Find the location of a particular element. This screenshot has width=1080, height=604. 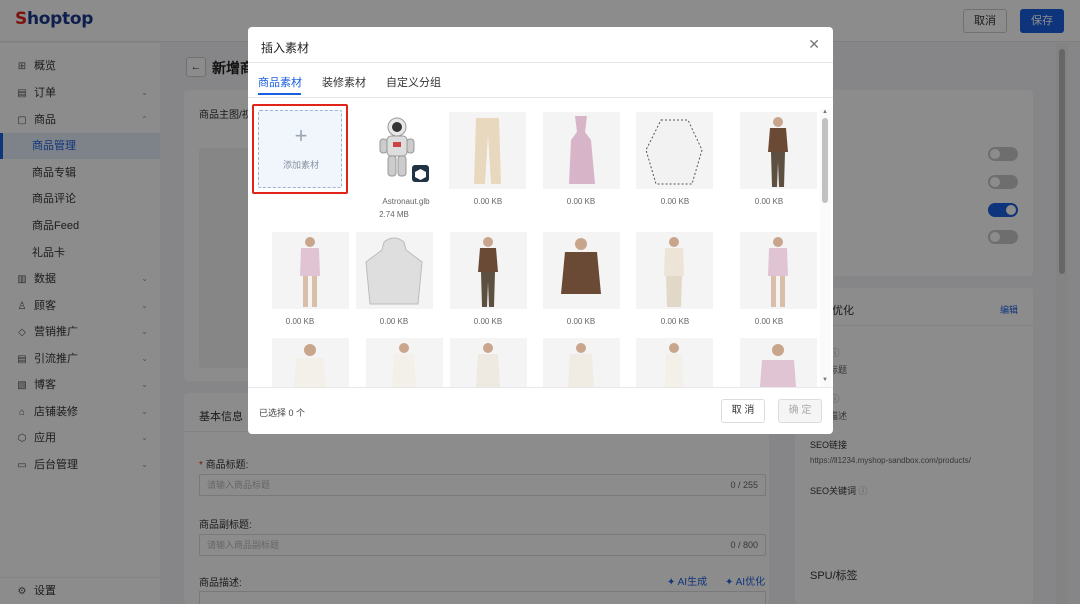

add-media-label: 添加素材 is located at coordinates (300, 165).